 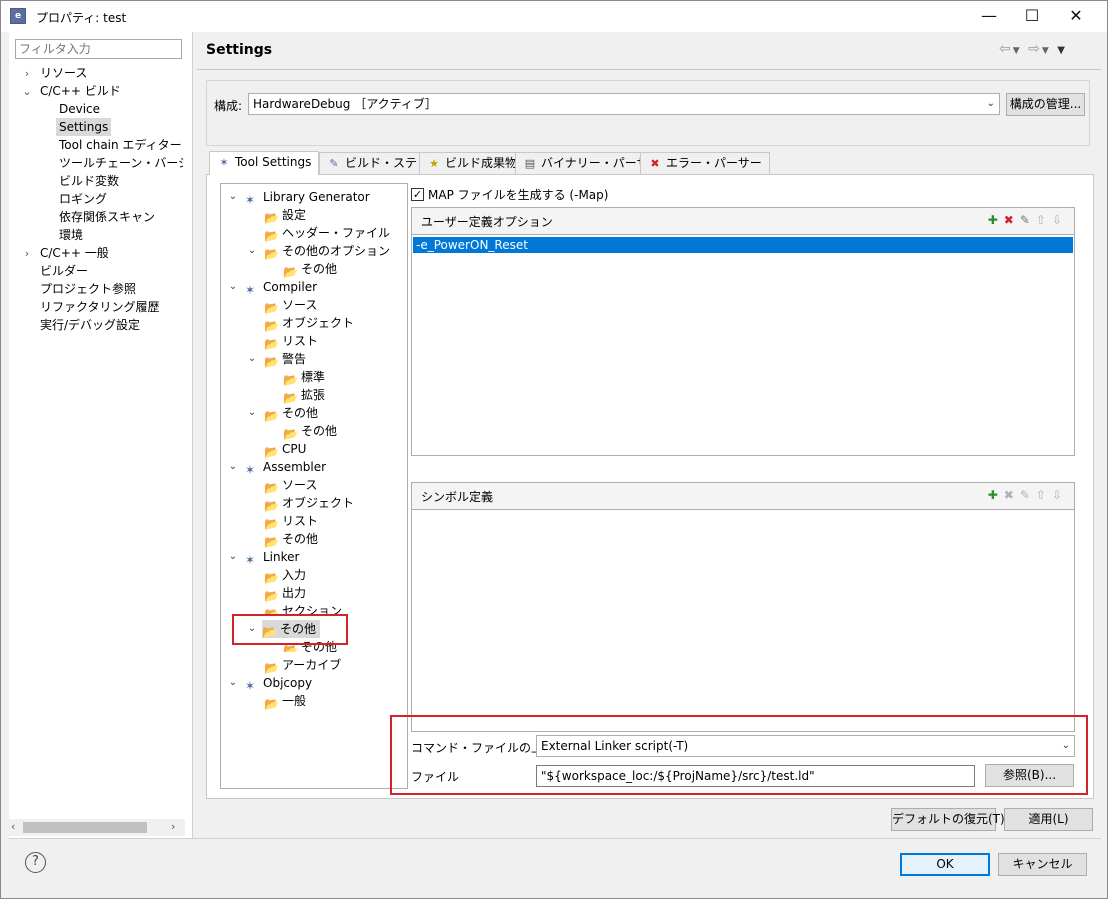 What do you see at coordinates (285, 593) in the screenshot?
I see `tree-item: 📂 出力` at bounding box center [285, 593].